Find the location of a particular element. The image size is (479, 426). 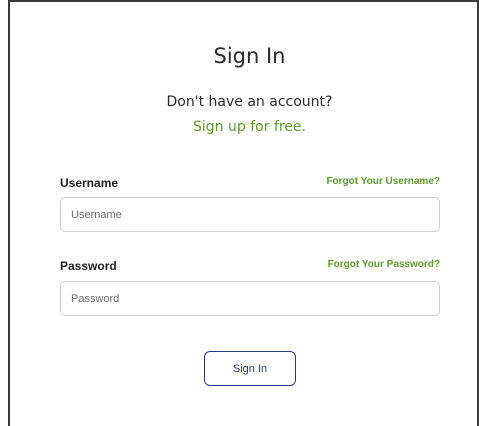

password-input is located at coordinates (250, 298).